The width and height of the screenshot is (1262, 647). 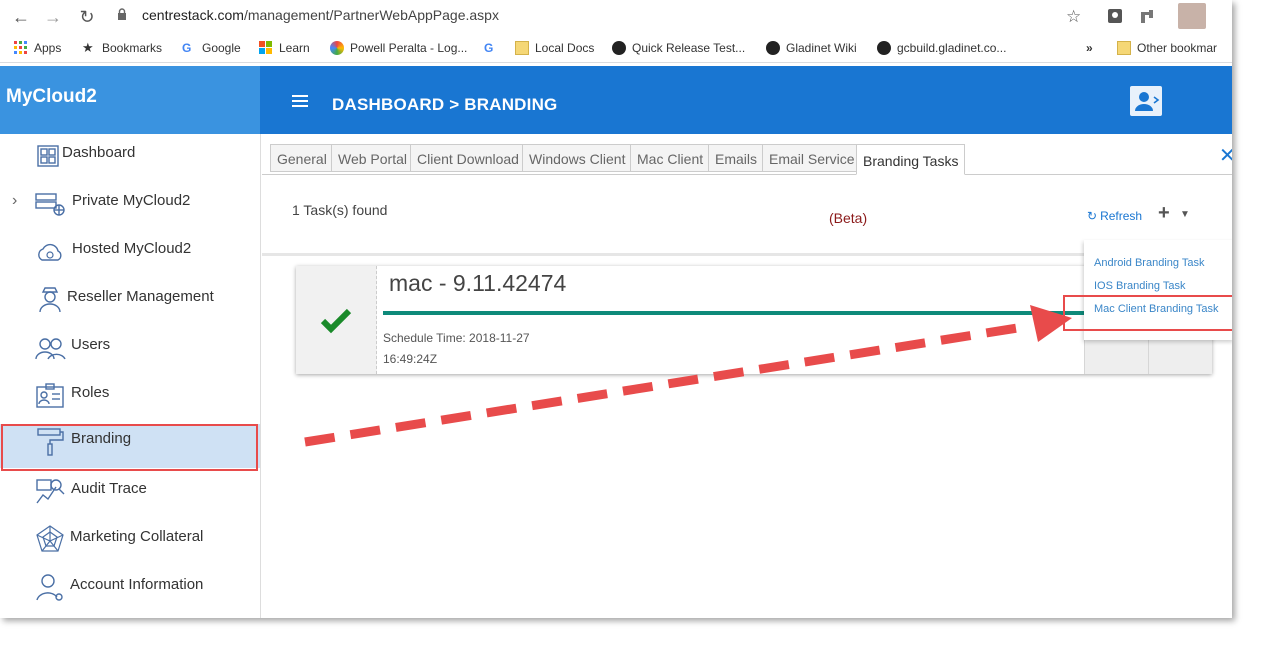 What do you see at coordinates (667, 384) in the screenshot?
I see `annotation-arrow-line` at bounding box center [667, 384].